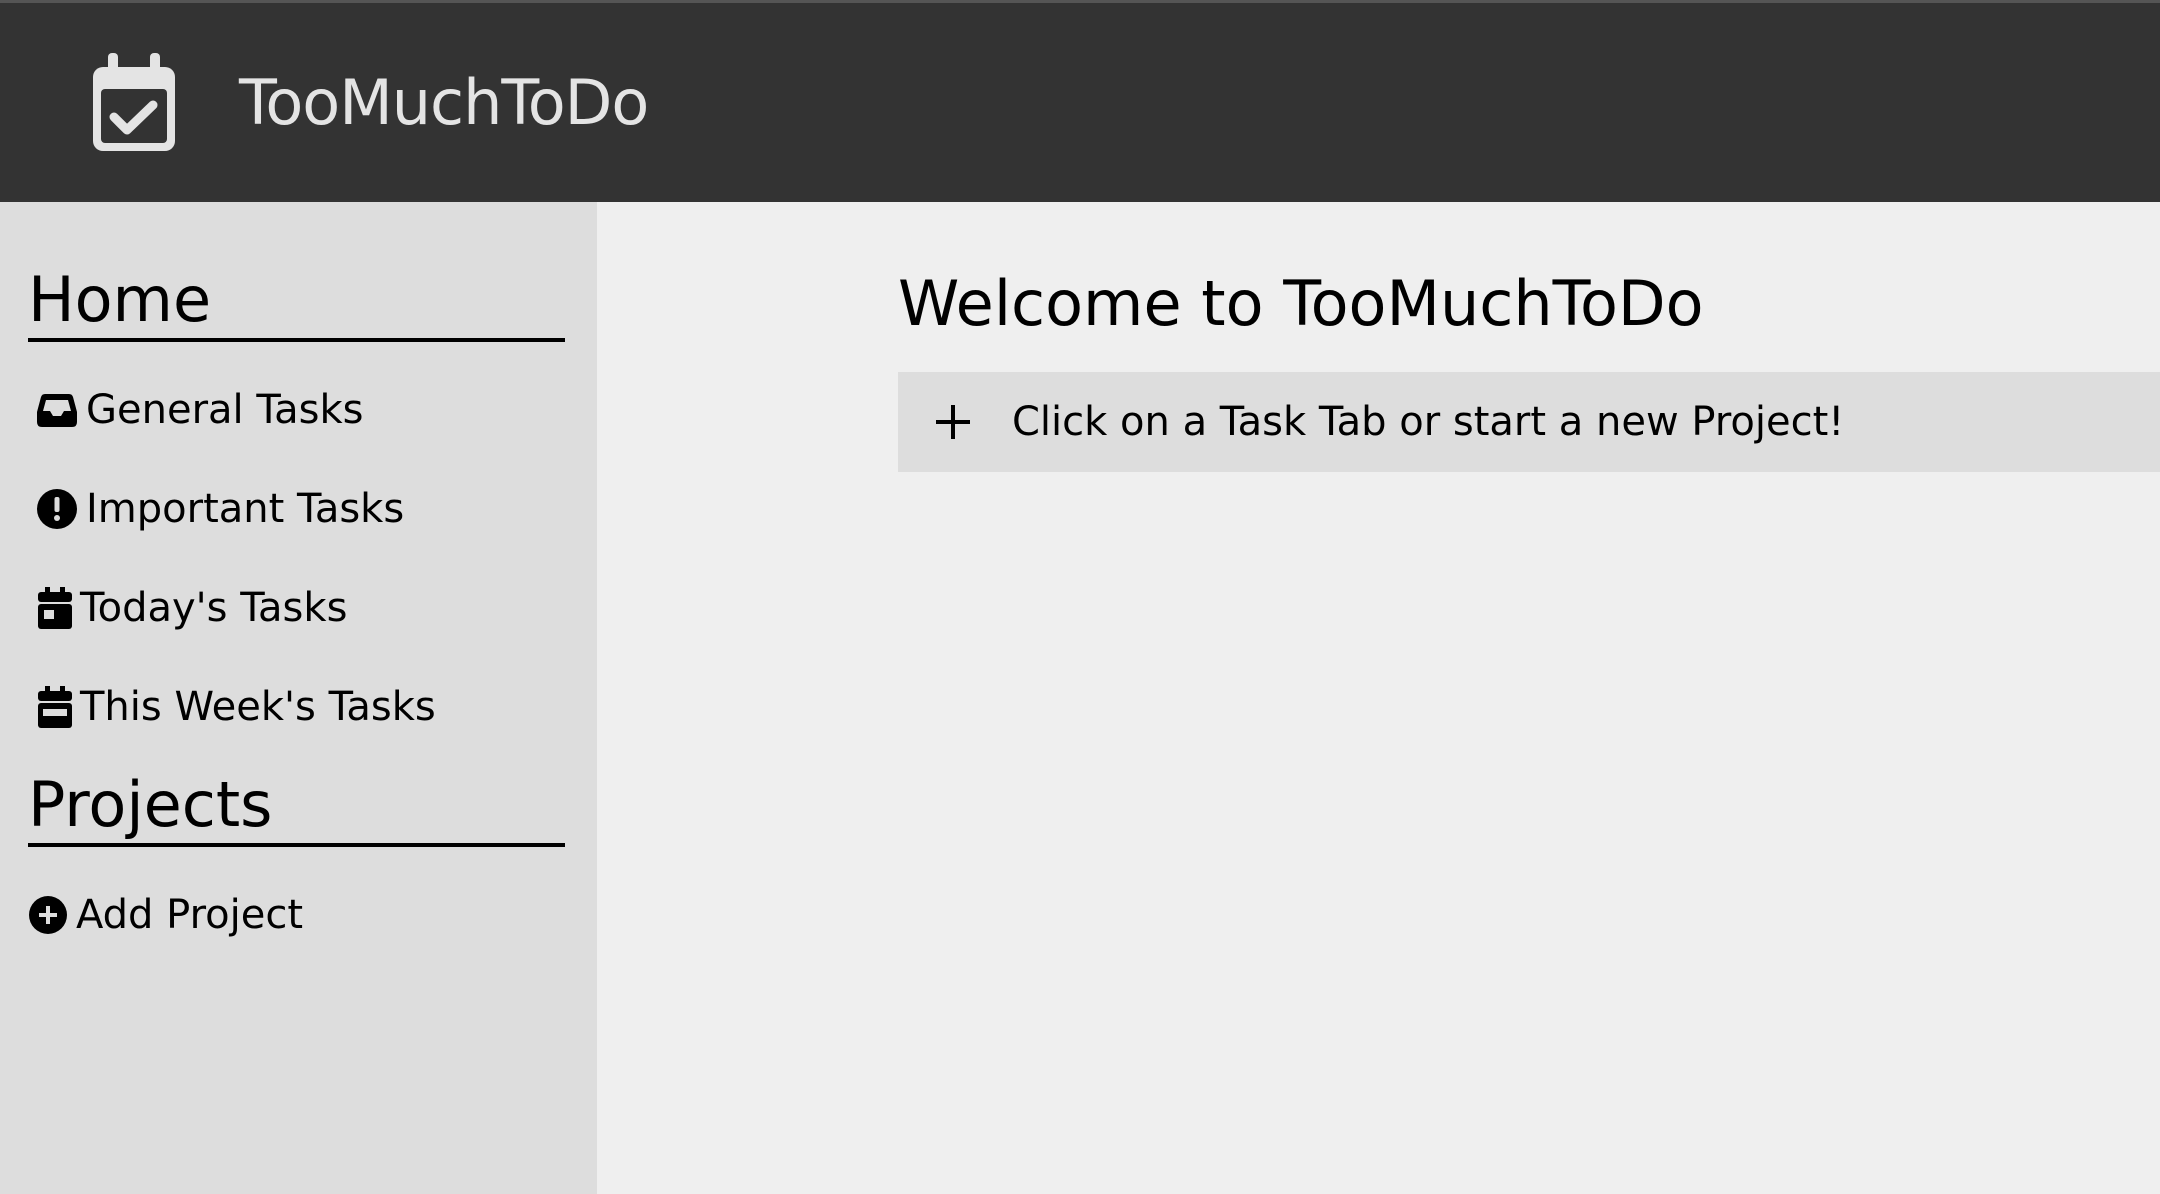 The height and width of the screenshot is (1194, 2160). What do you see at coordinates (225, 410) in the screenshot?
I see `sidebar-item-label: General Tasks` at bounding box center [225, 410].